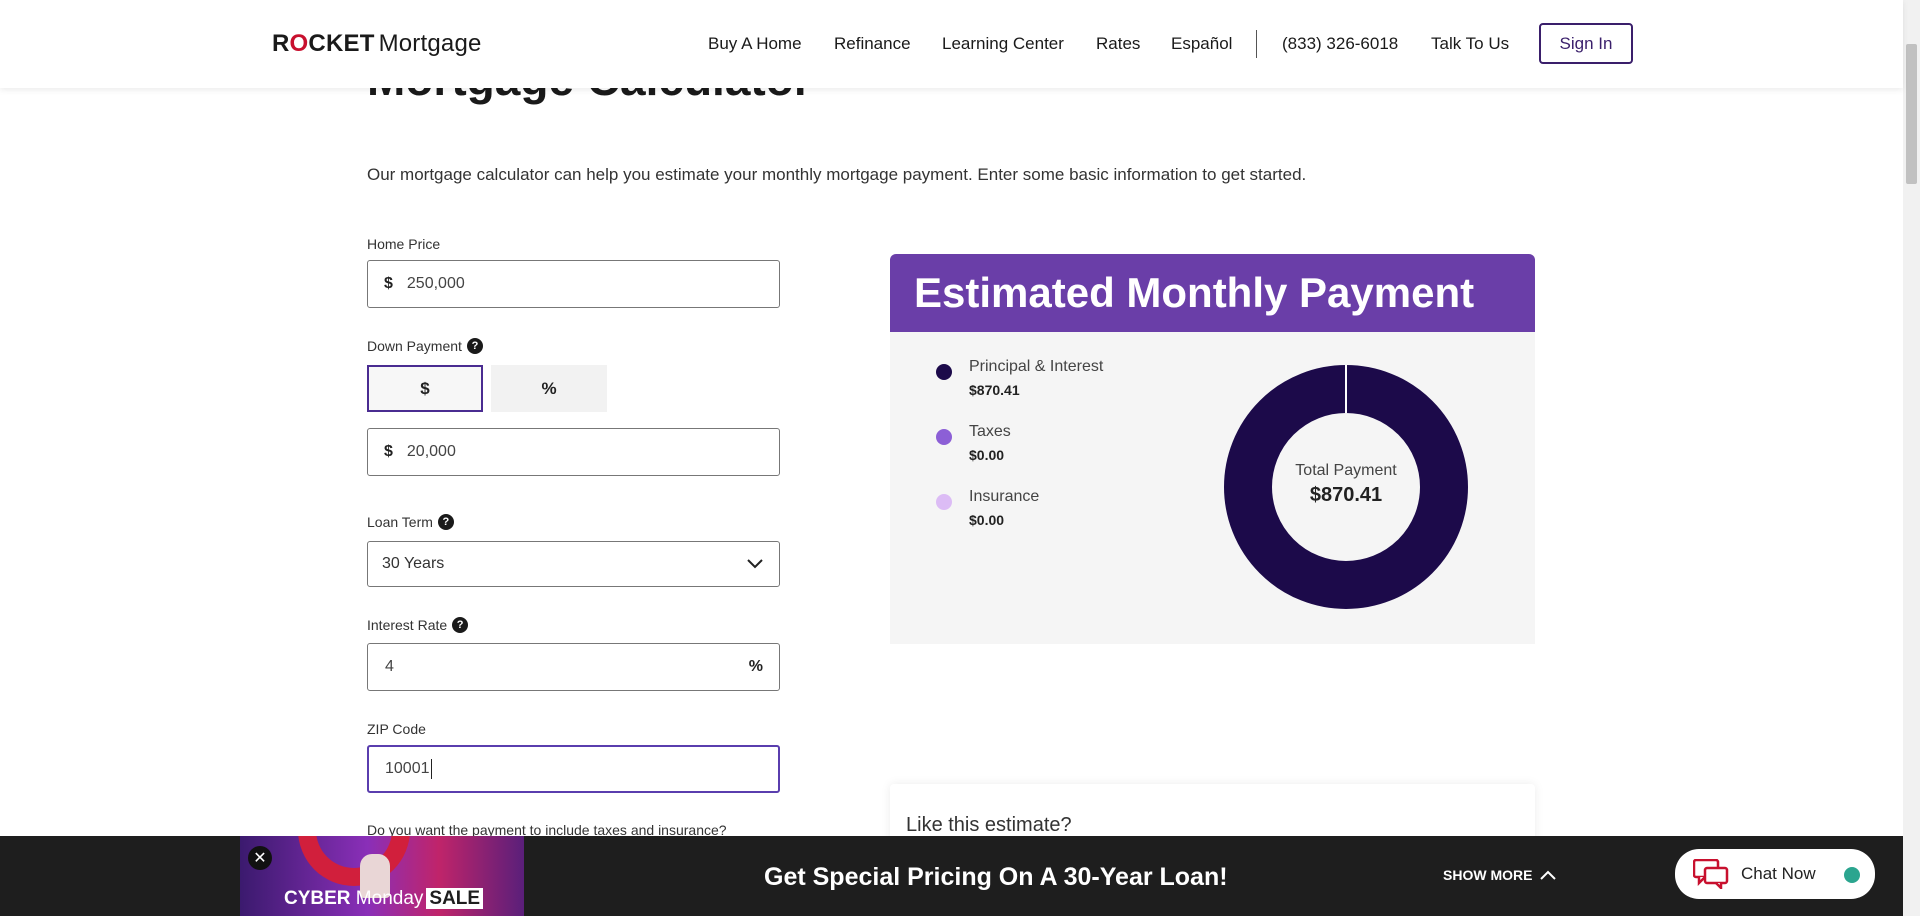  Describe the element at coordinates (1346, 495) in the screenshot. I see `total-payment-value: $870.41` at that location.